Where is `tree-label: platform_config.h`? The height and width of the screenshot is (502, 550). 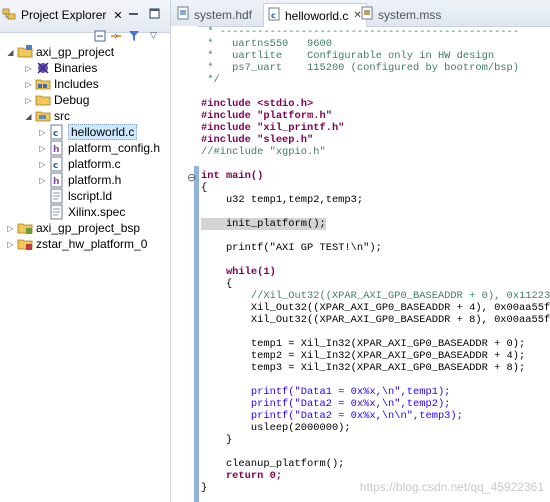
tree-label: platform_config.h is located at coordinates (114, 148).